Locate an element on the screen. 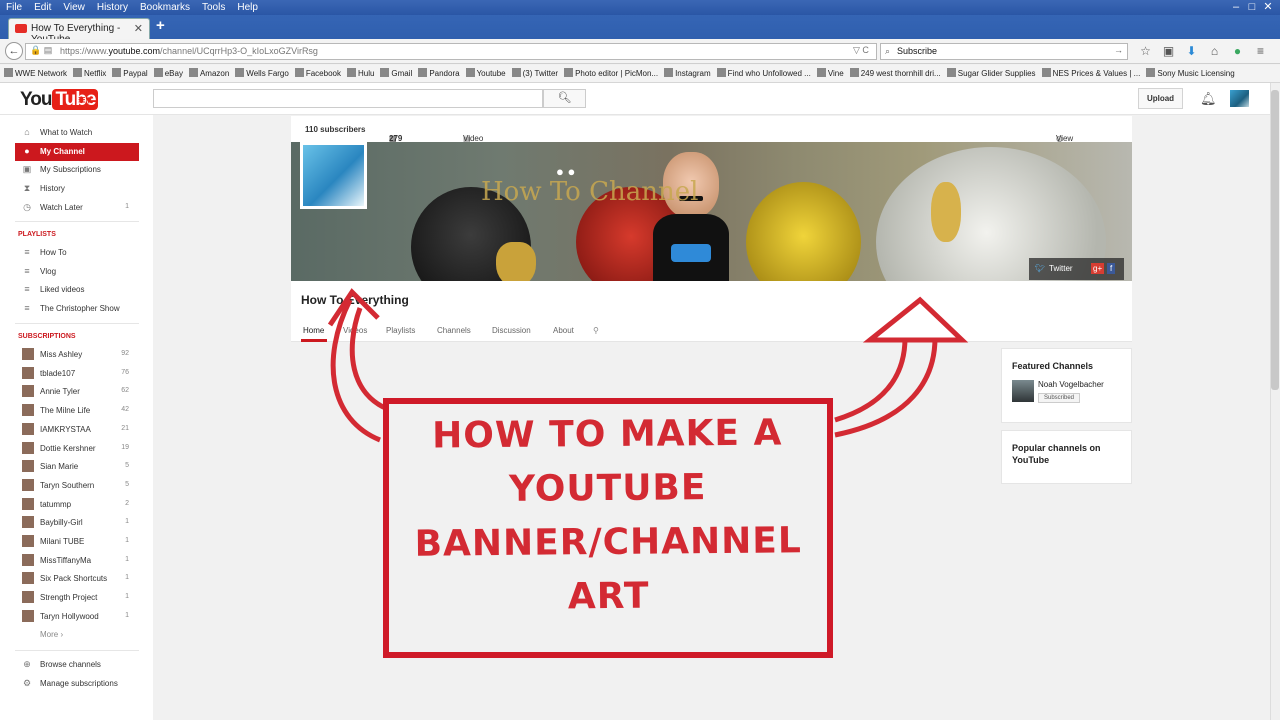 Image resolution: width=1280 pixels, height=720 pixels. promo-title: HOW TO MAKE A YOUTUBE BANNER/CHANNEL ART is located at coordinates (608, 514).